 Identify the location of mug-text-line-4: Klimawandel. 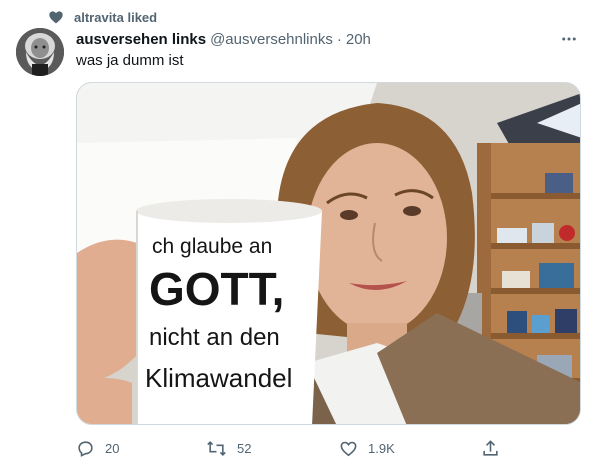
(218, 378).